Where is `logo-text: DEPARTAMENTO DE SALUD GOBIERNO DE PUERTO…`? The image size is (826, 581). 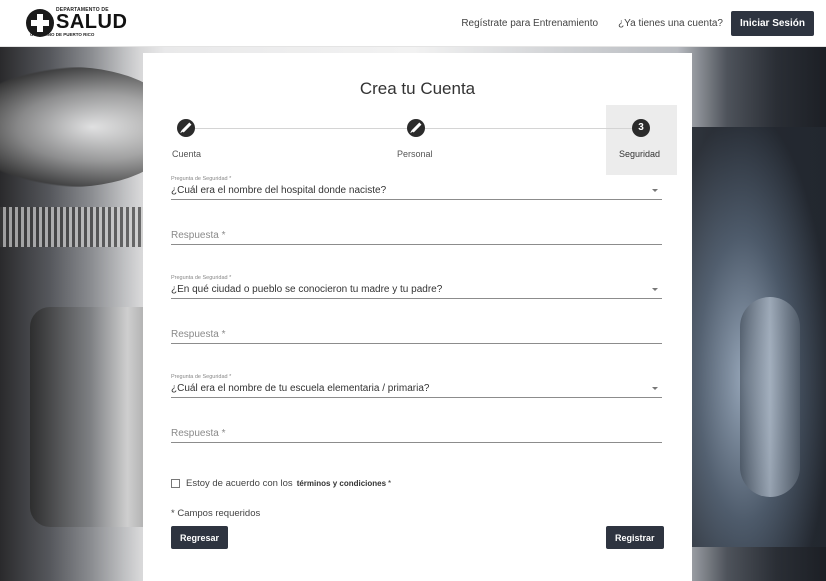 logo-text: DEPARTAMENTO DE SALUD GOBIERNO DE PUERTO… is located at coordinates (79, 23).